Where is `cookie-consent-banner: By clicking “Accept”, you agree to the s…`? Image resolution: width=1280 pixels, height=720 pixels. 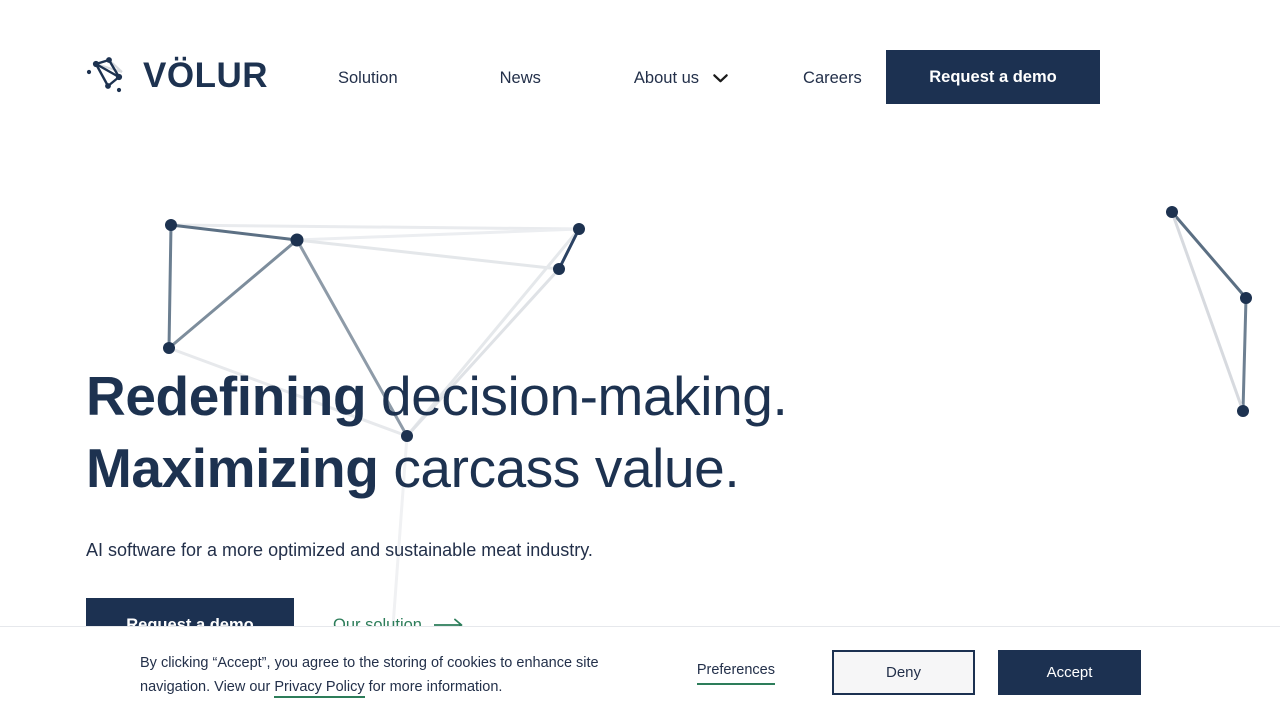
cookie-consent-banner: By clicking “Accept”, you agree to the s… is located at coordinates (640, 673).